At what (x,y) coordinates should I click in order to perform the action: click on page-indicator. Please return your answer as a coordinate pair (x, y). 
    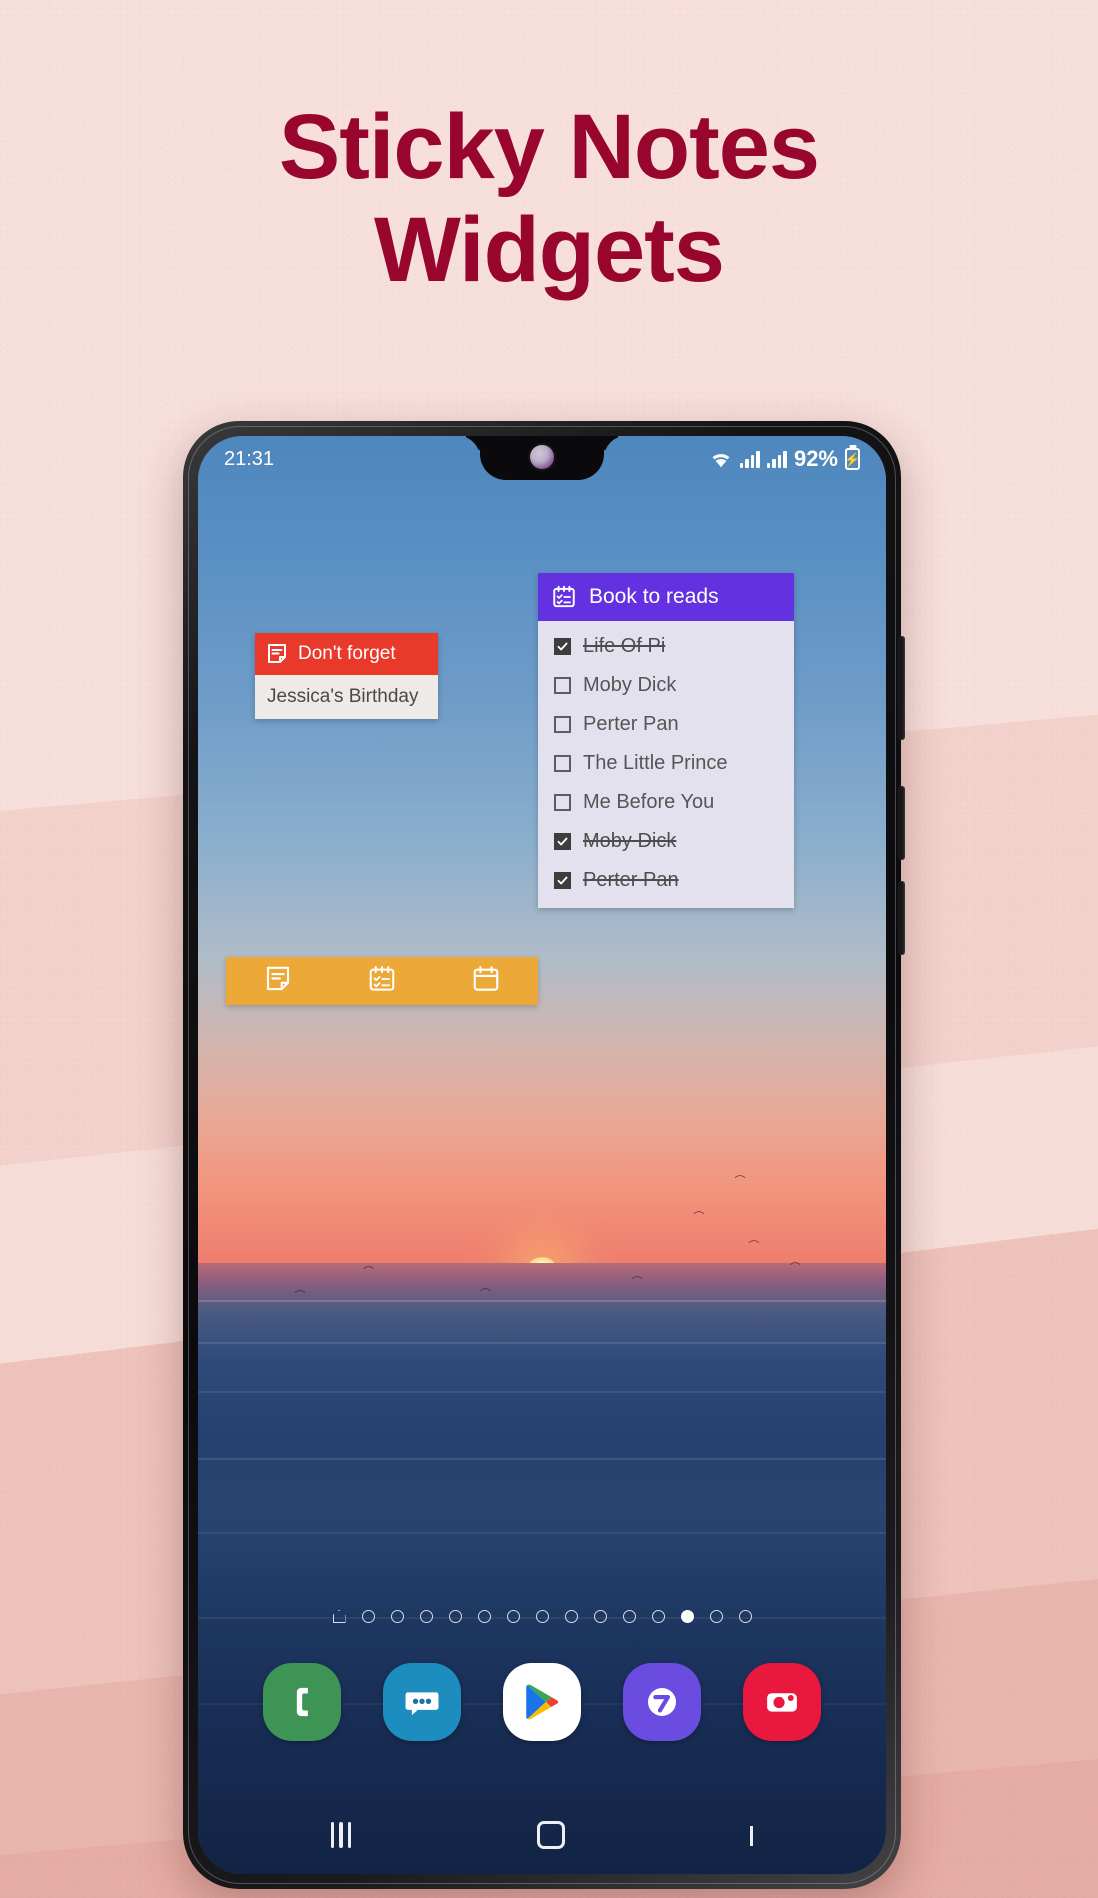
    Looking at the image, I should click on (542, 1616).